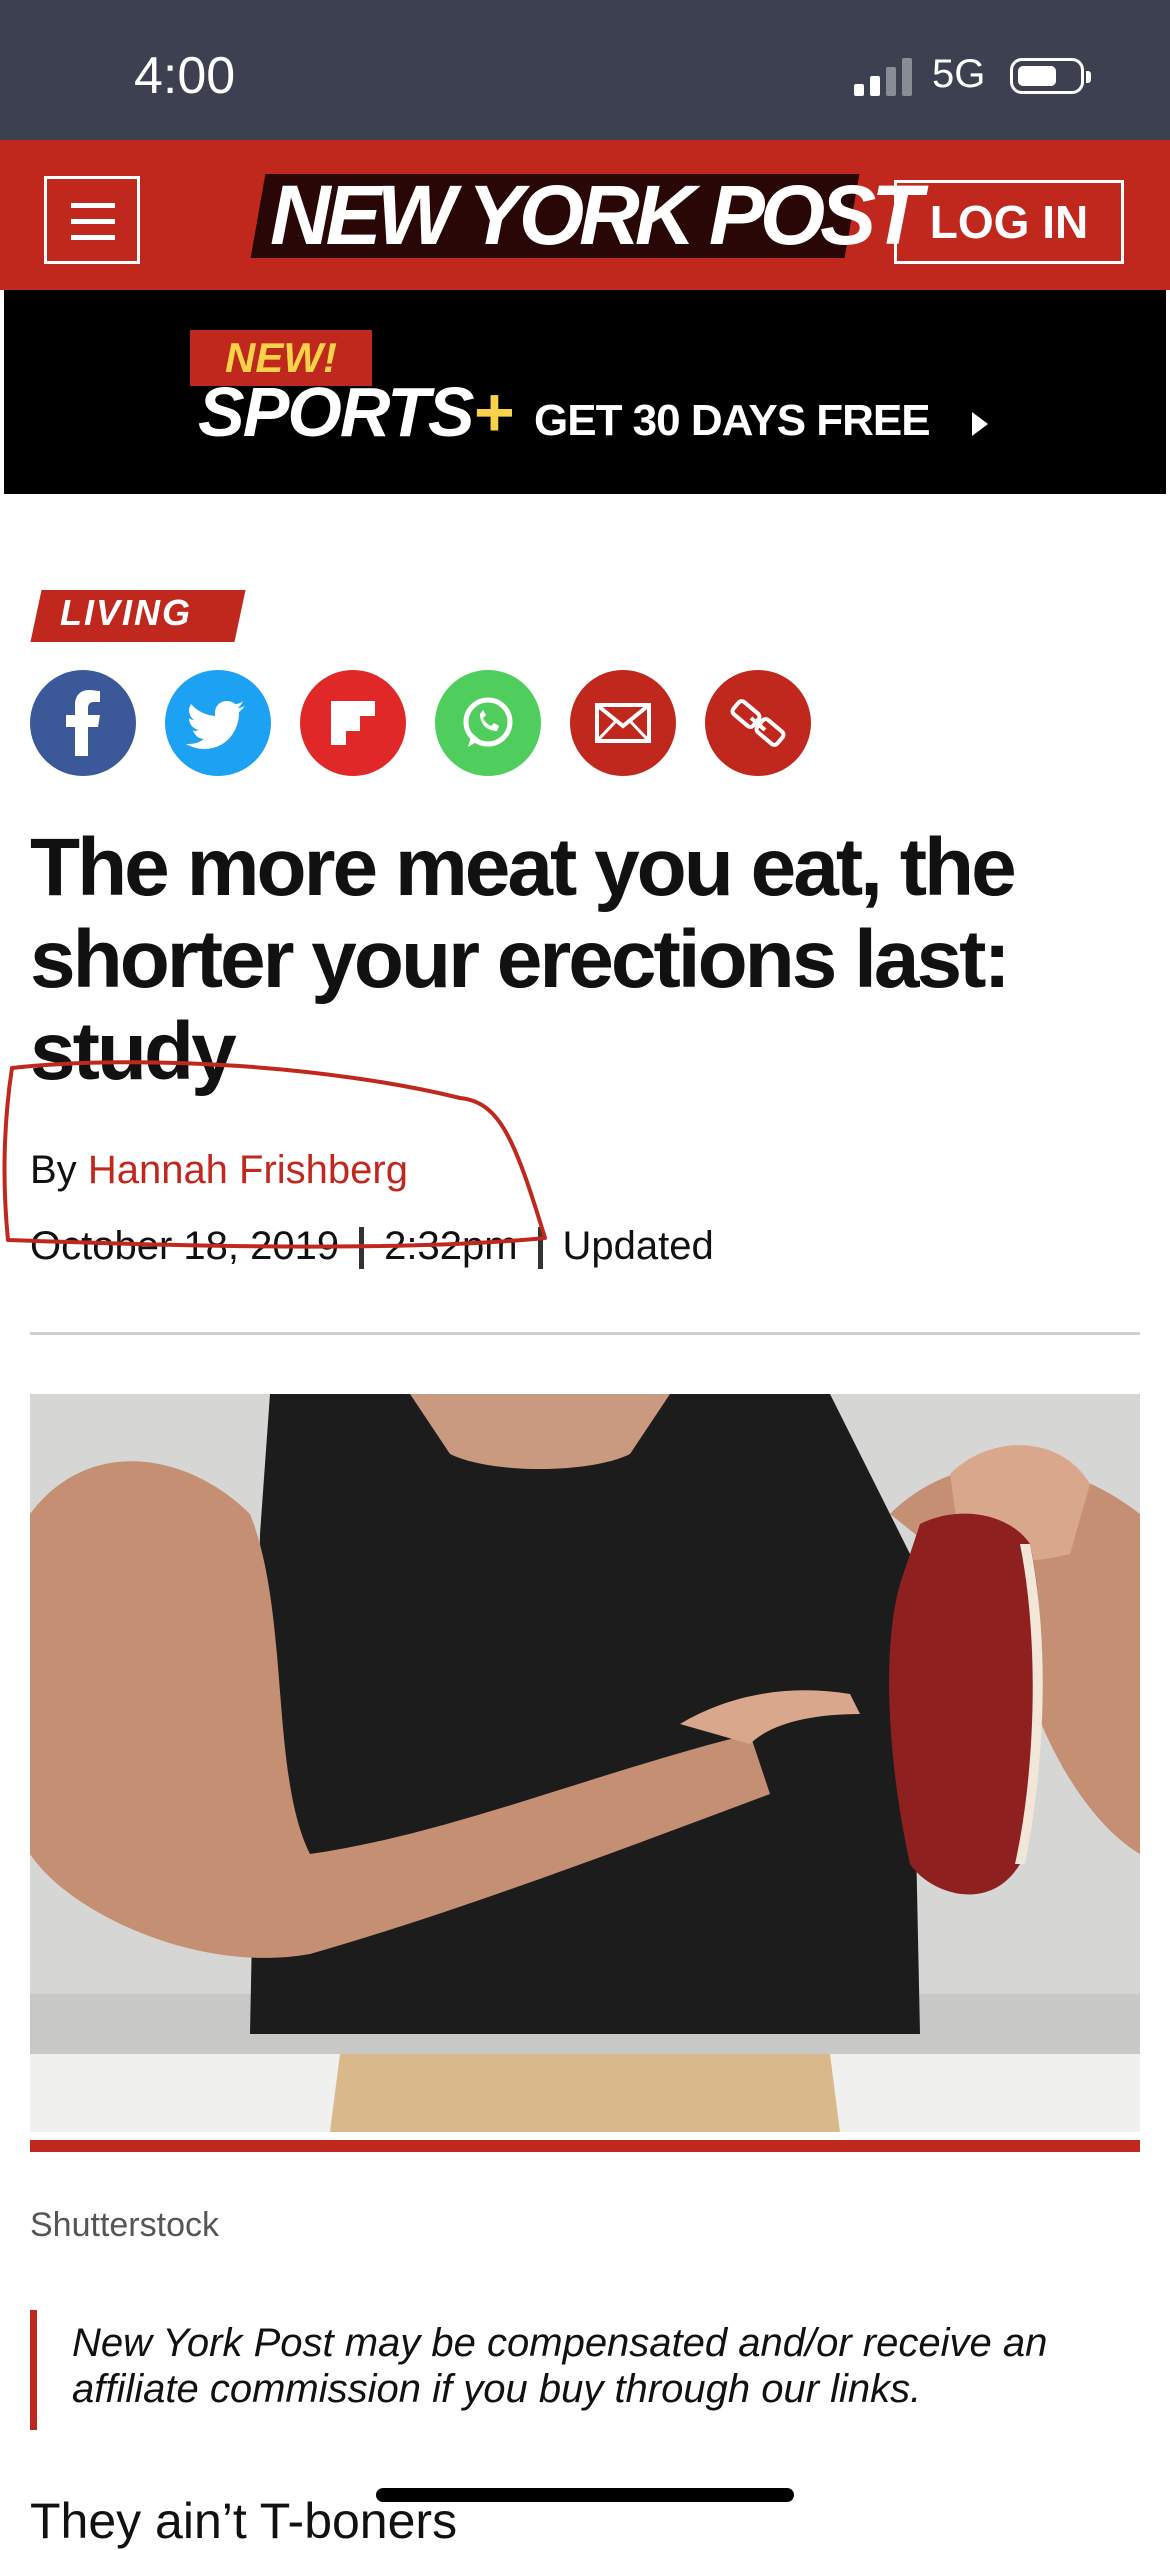  I want to click on network-type: 5G, so click(959, 74).